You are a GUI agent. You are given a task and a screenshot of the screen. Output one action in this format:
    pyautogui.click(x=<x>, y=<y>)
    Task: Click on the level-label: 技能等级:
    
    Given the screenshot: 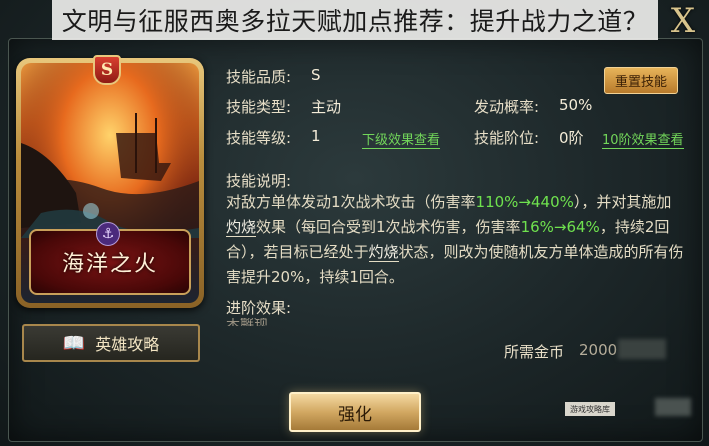 What is the action you would take?
    pyautogui.click(x=259, y=138)
    